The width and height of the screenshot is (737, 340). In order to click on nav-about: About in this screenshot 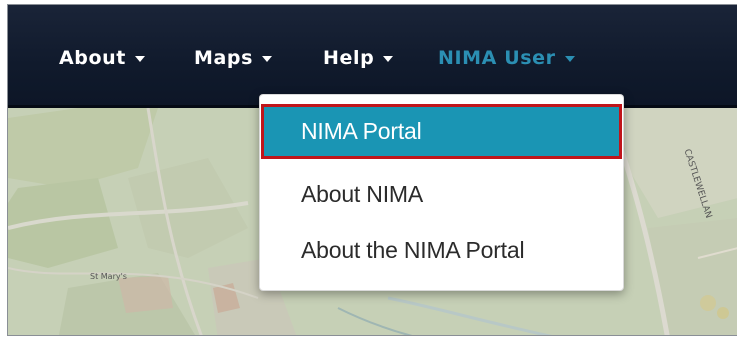, I will do `click(102, 58)`.